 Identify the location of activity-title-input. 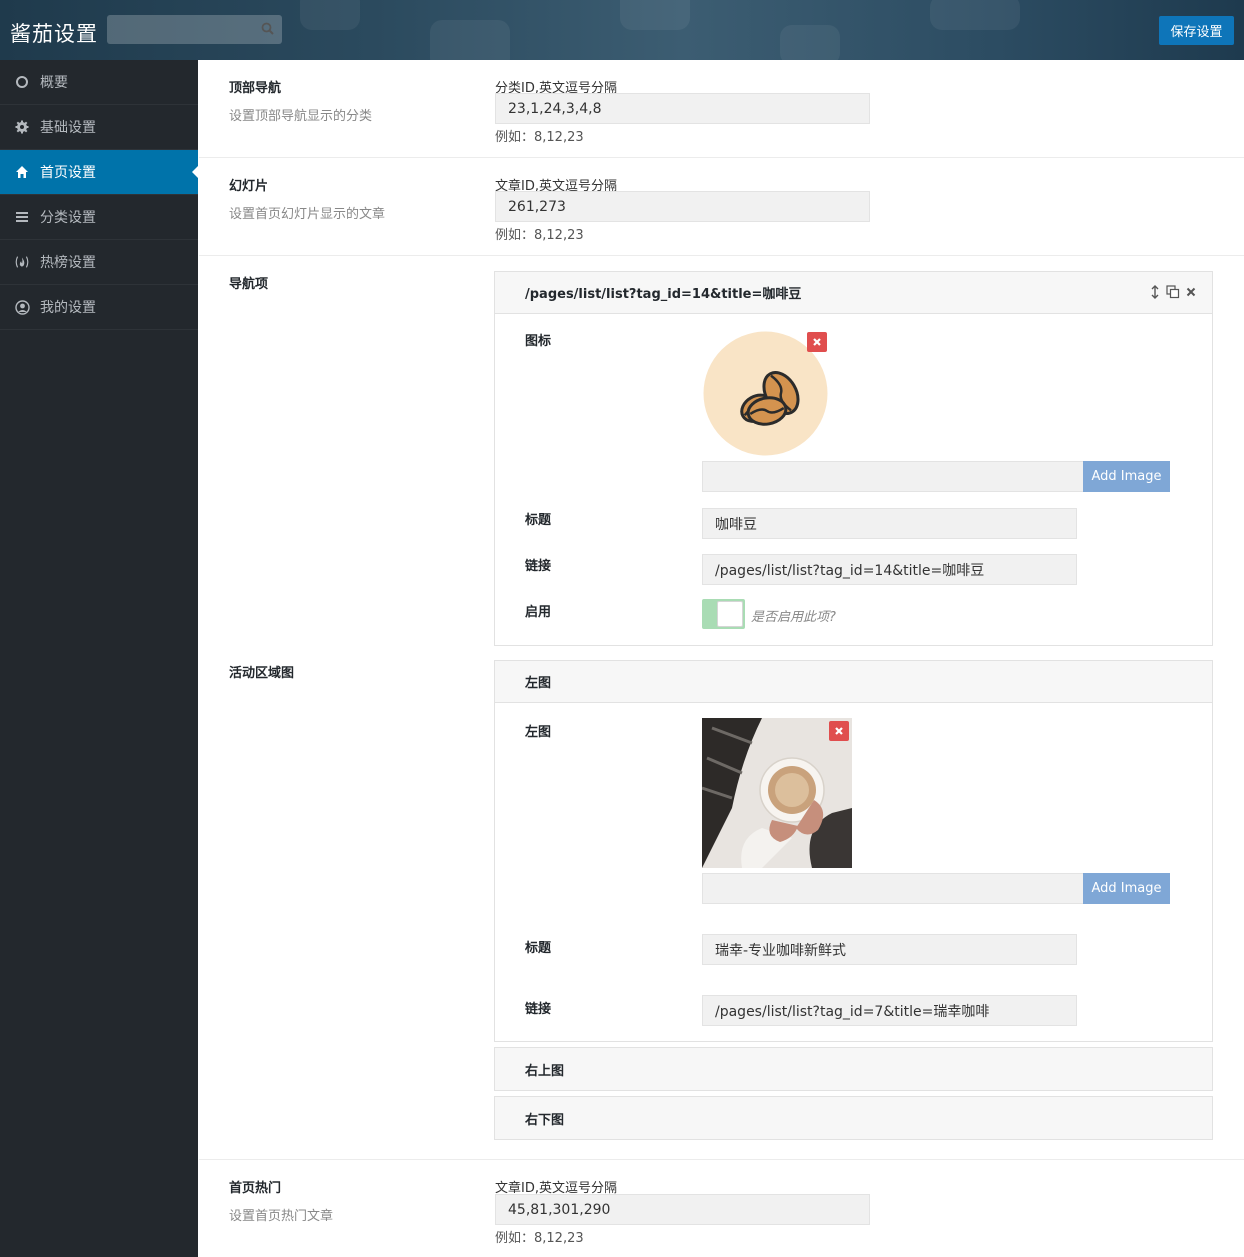
(889, 949).